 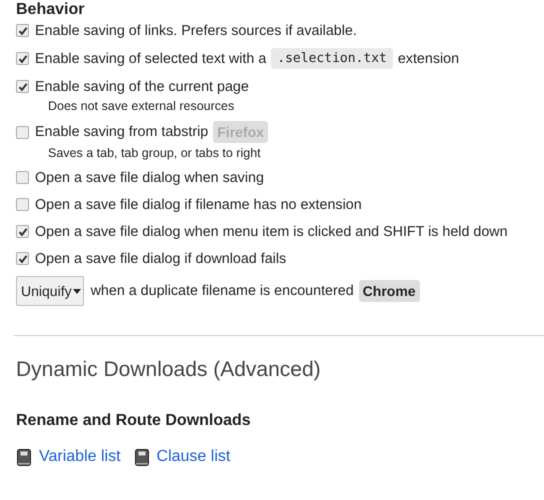 I want to click on browser-badge: Chrome, so click(x=389, y=291).